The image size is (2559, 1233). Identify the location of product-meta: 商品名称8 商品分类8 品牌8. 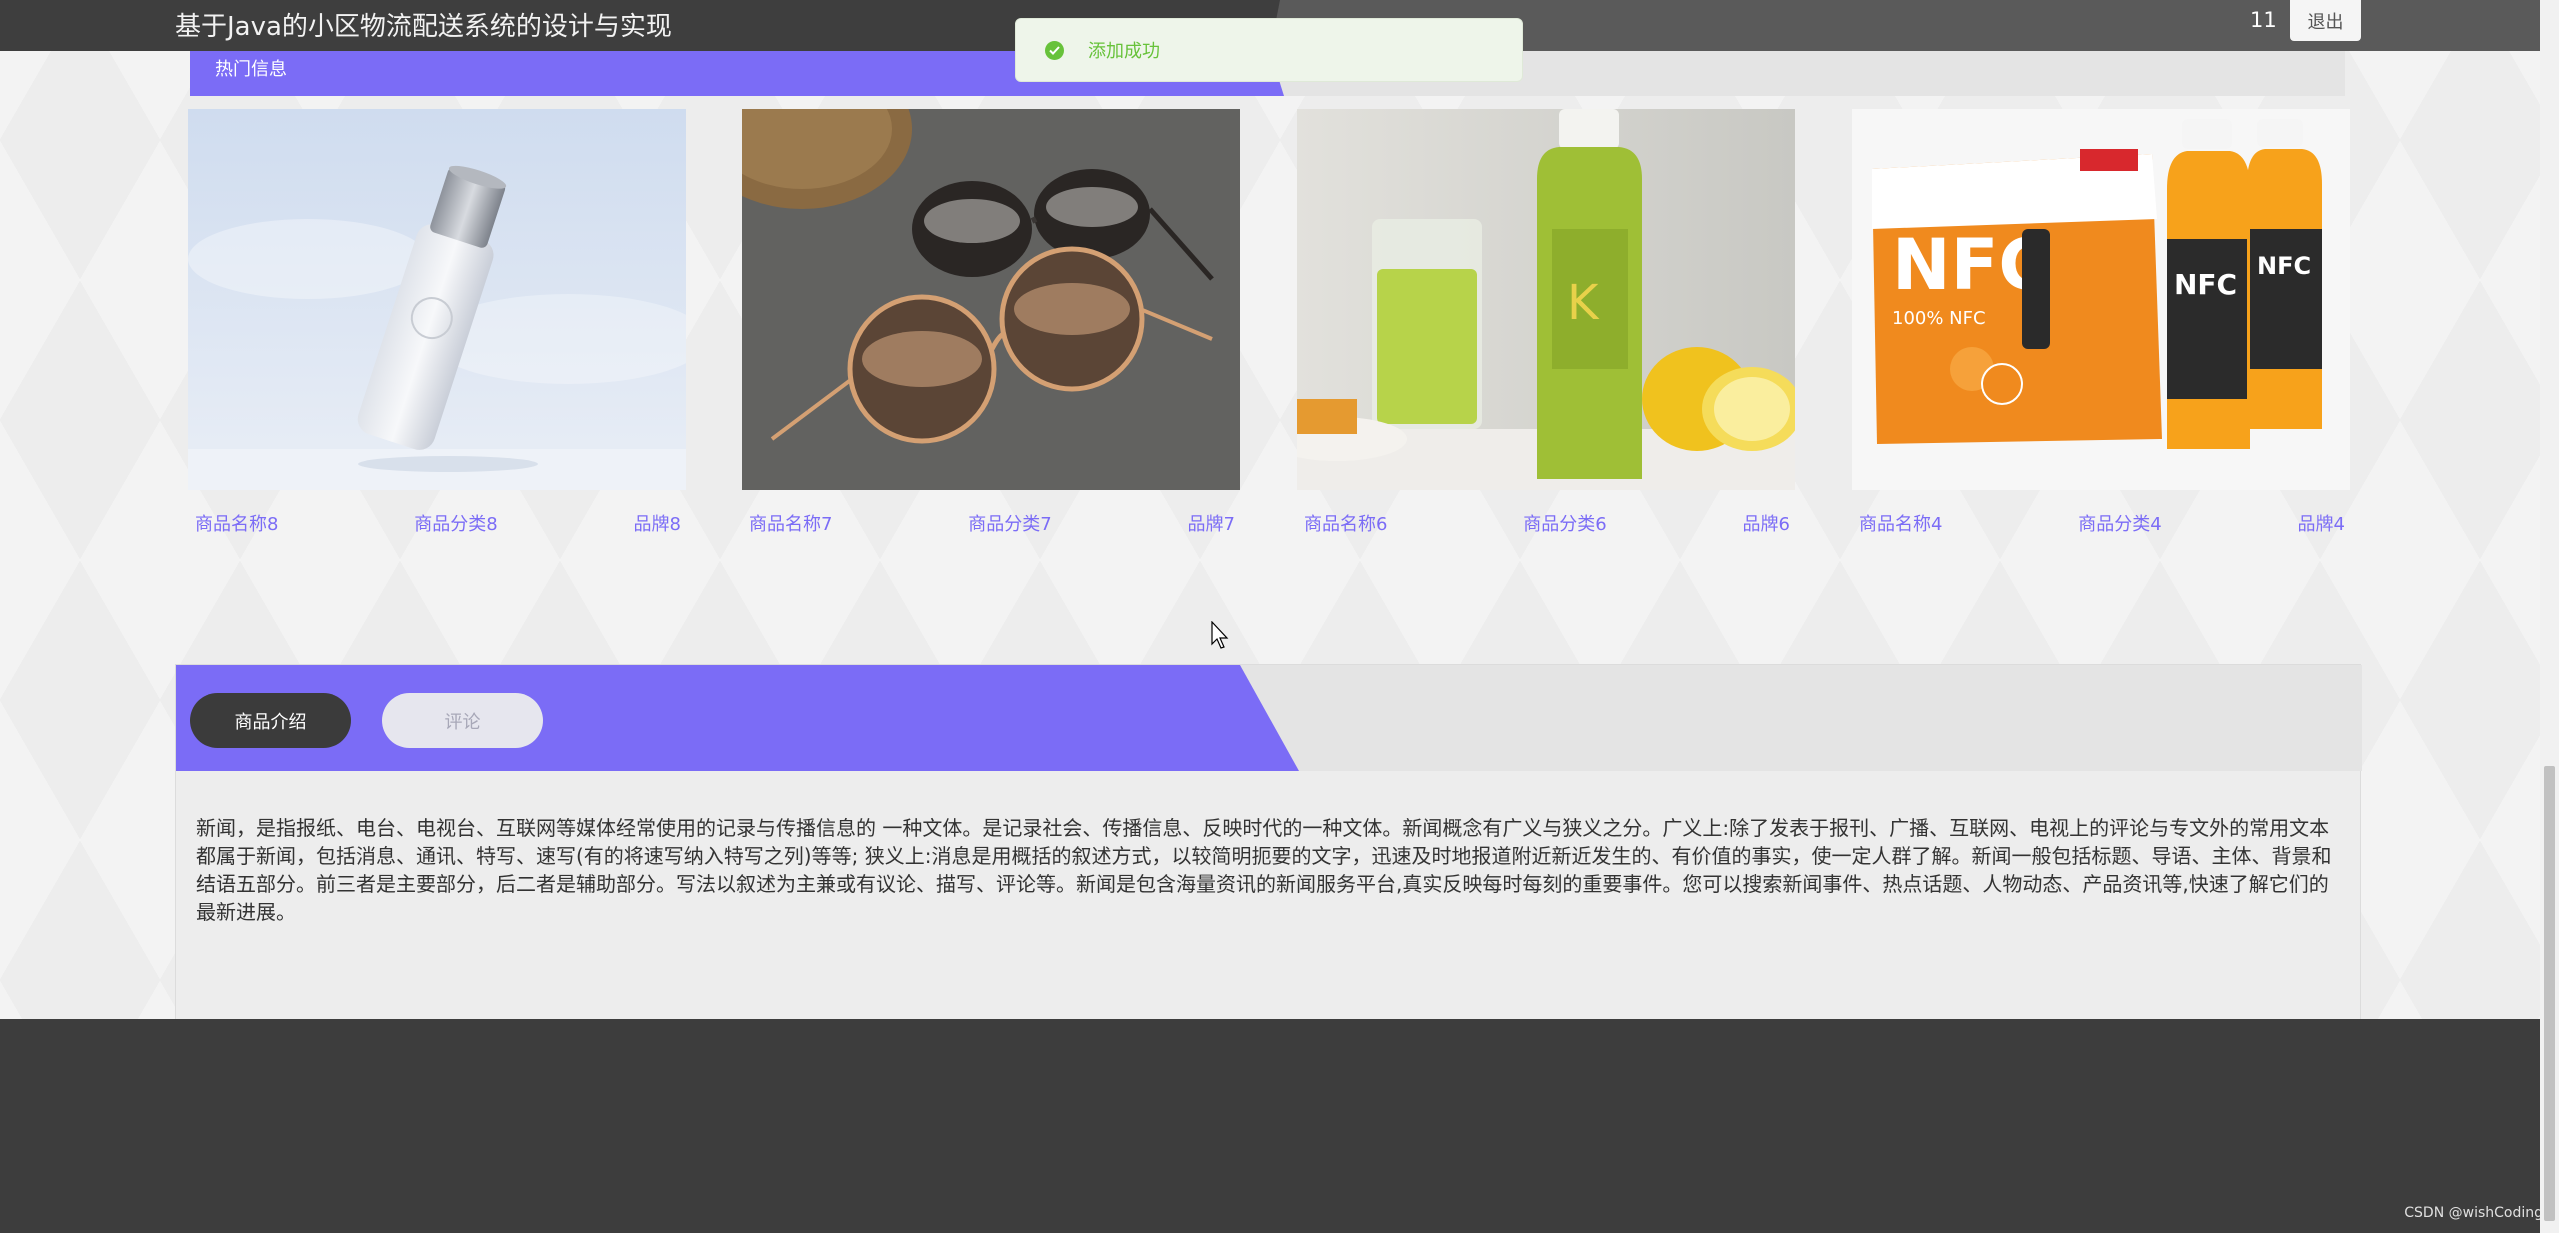
(438, 523).